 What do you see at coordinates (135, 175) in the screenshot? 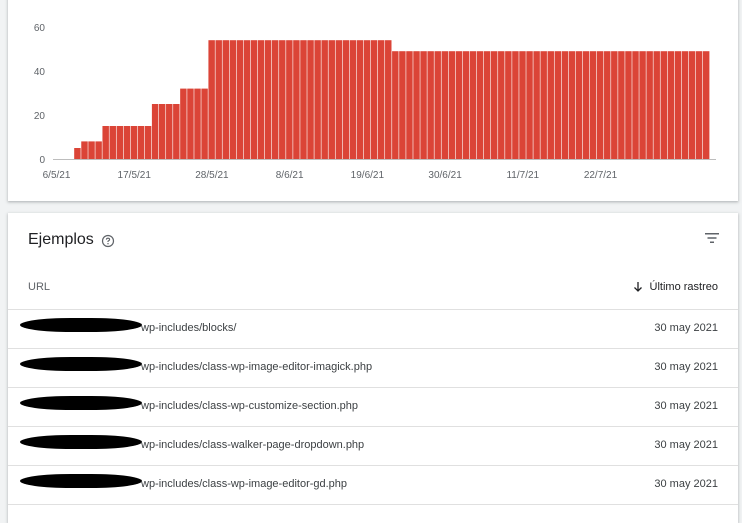
I see `x-tick-label: 17/5/21` at bounding box center [135, 175].